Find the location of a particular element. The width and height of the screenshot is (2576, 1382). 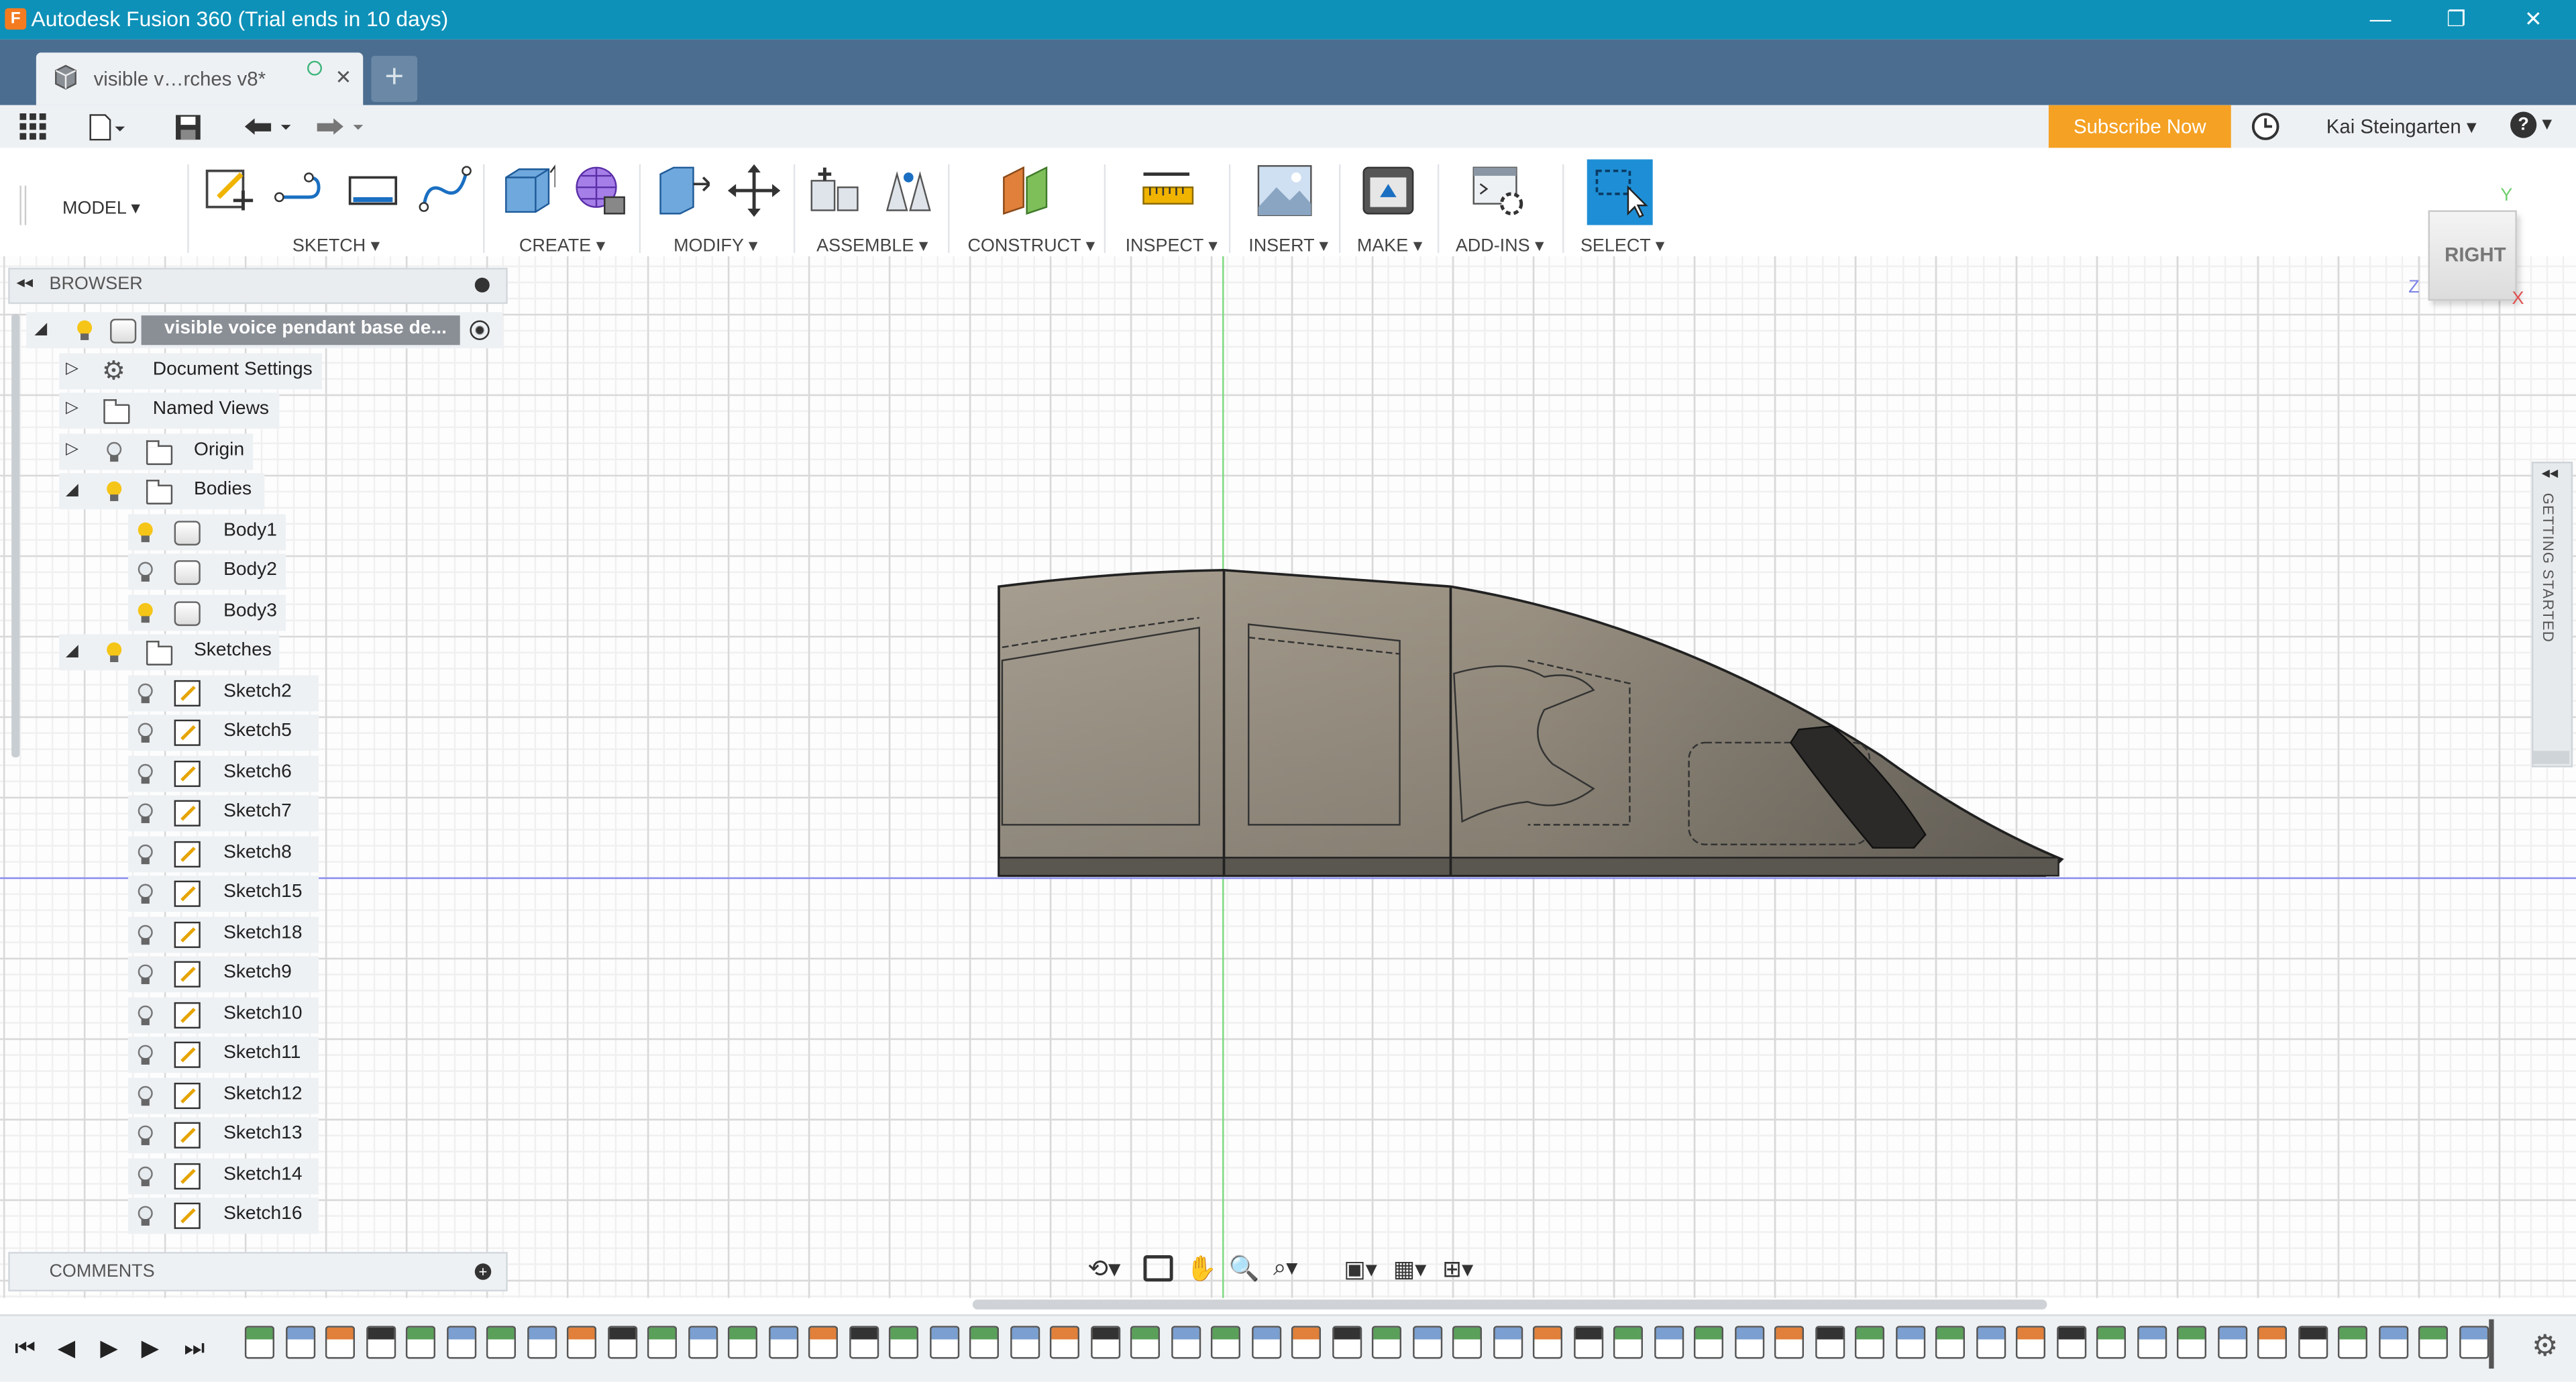

modify-menu: MODIFY ▾ is located at coordinates (715, 245).